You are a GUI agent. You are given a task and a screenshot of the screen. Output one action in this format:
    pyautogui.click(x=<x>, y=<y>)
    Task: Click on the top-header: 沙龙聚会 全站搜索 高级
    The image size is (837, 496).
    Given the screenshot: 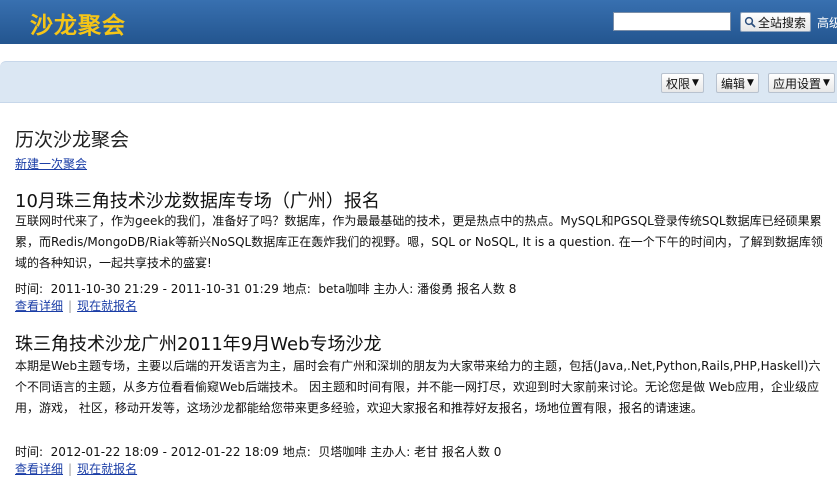 What is the action you would take?
    pyautogui.click(x=418, y=22)
    